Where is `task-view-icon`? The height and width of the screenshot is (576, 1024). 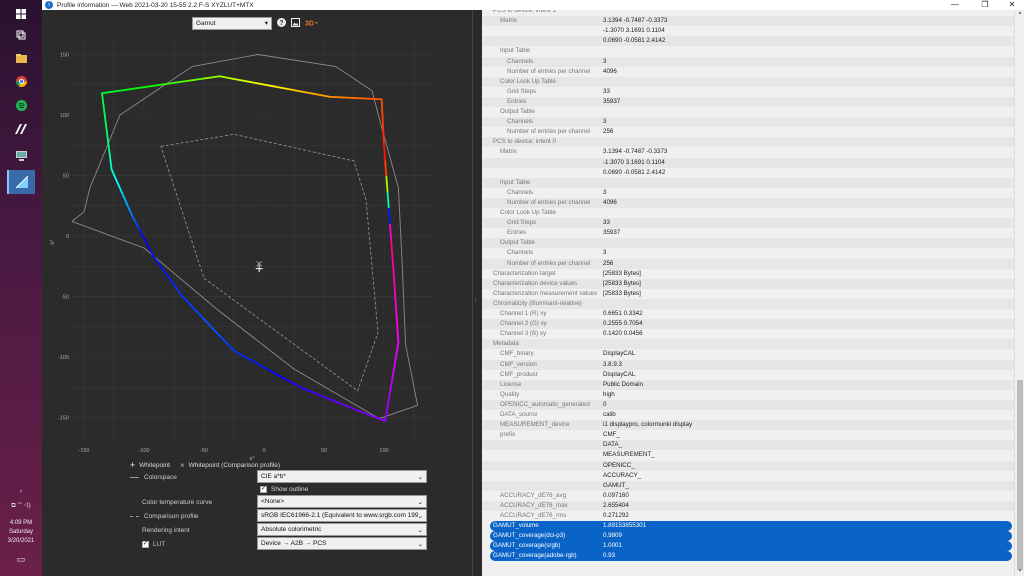
task-view-icon is located at coordinates (21, 35).